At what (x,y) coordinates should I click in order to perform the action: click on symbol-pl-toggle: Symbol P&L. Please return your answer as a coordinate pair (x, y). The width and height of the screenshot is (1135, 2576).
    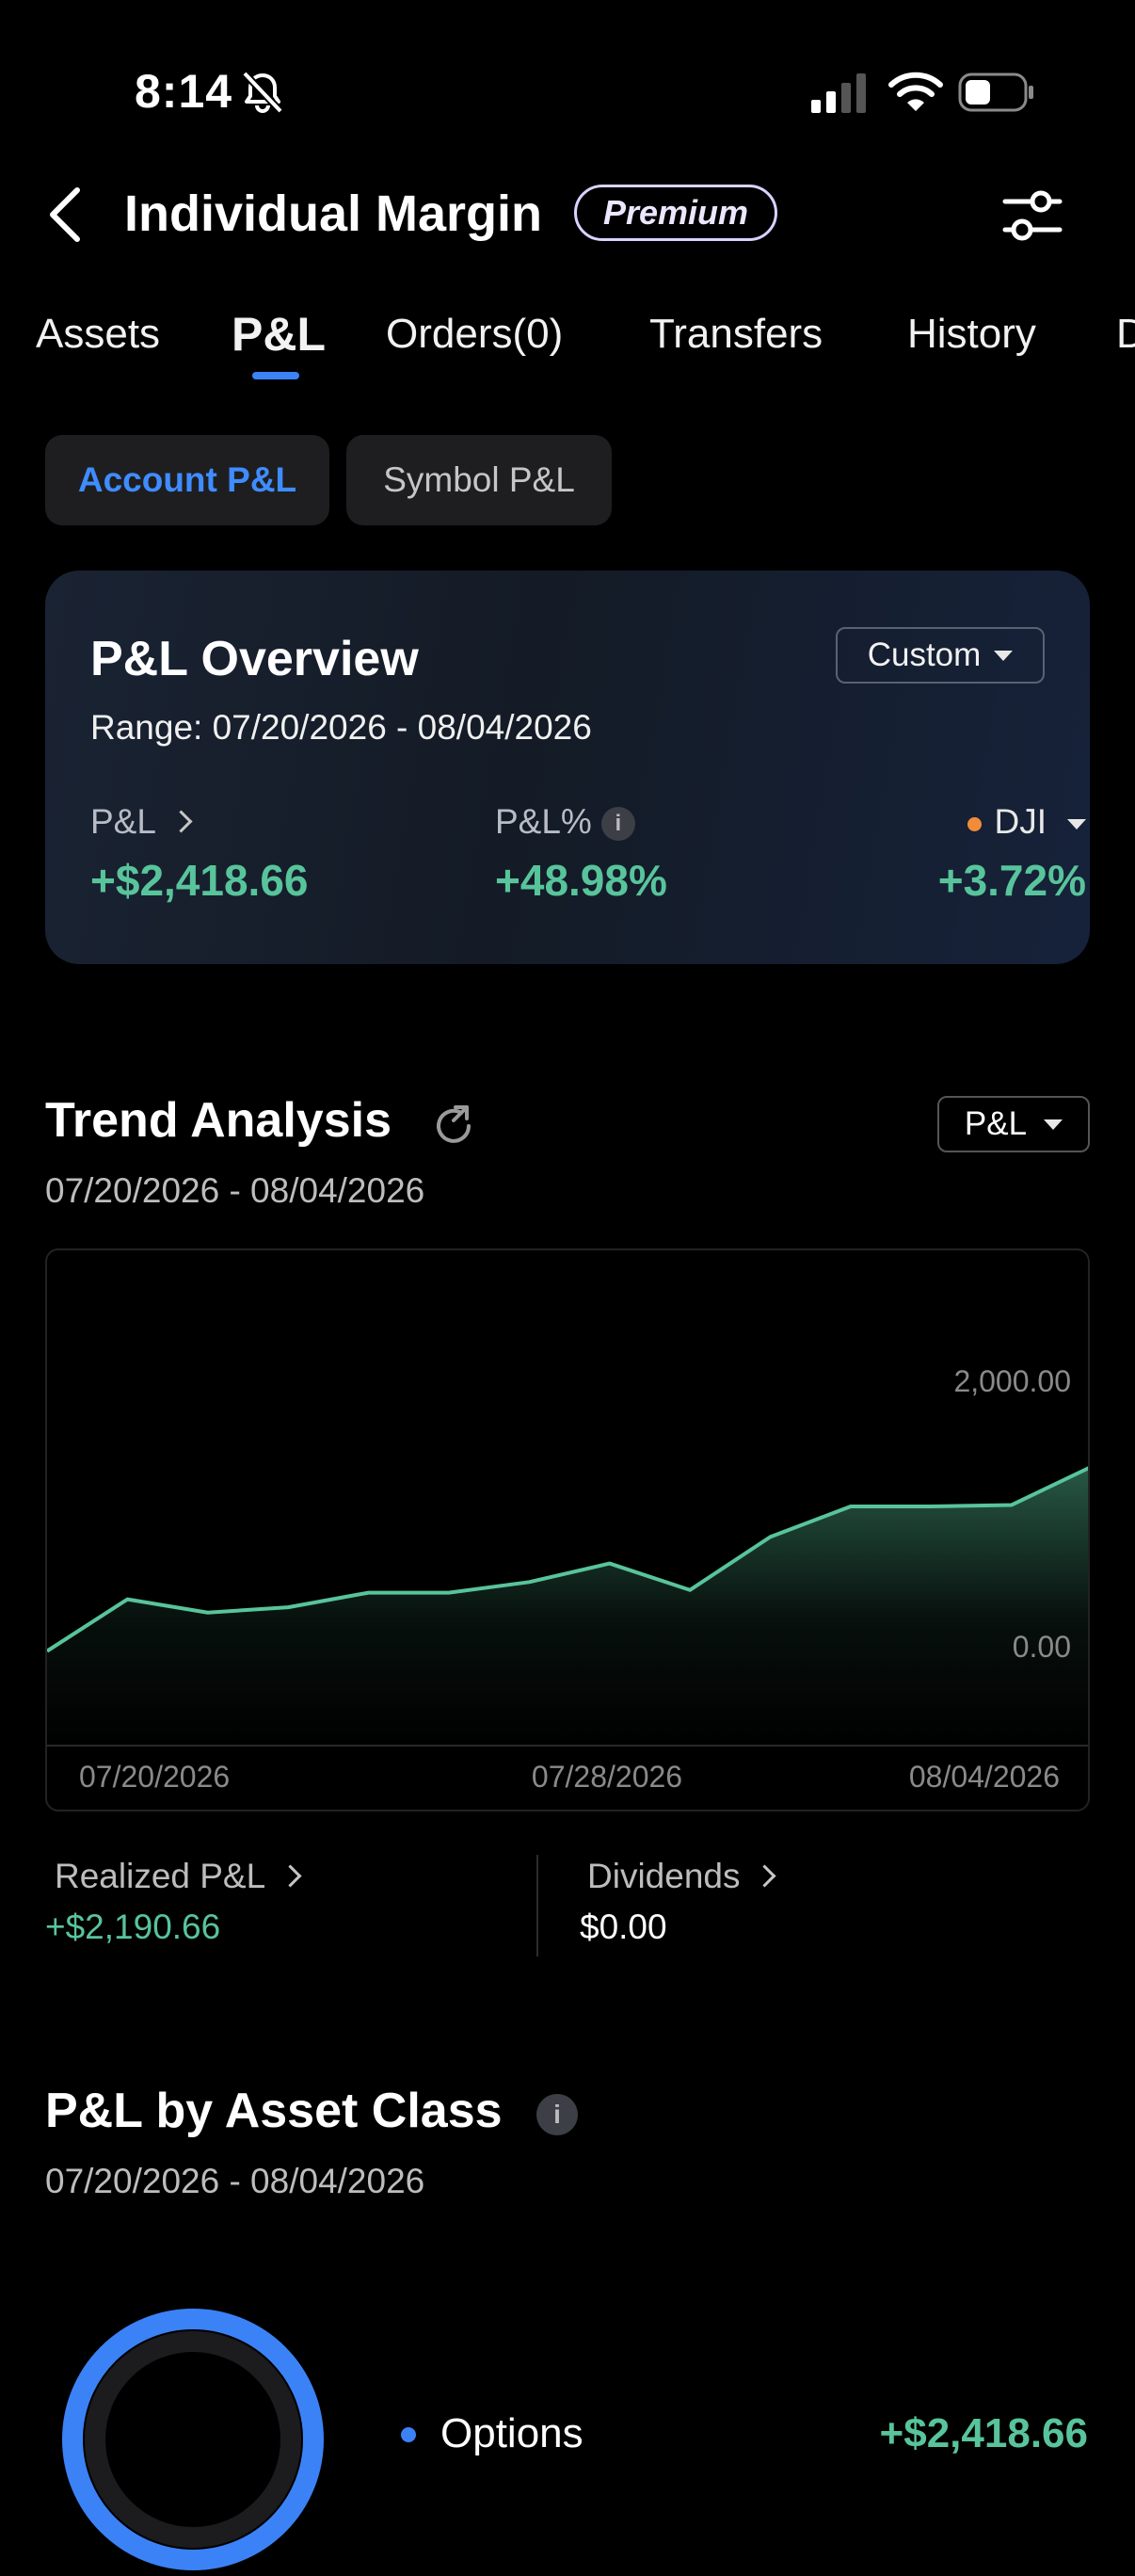
    Looking at the image, I should click on (479, 480).